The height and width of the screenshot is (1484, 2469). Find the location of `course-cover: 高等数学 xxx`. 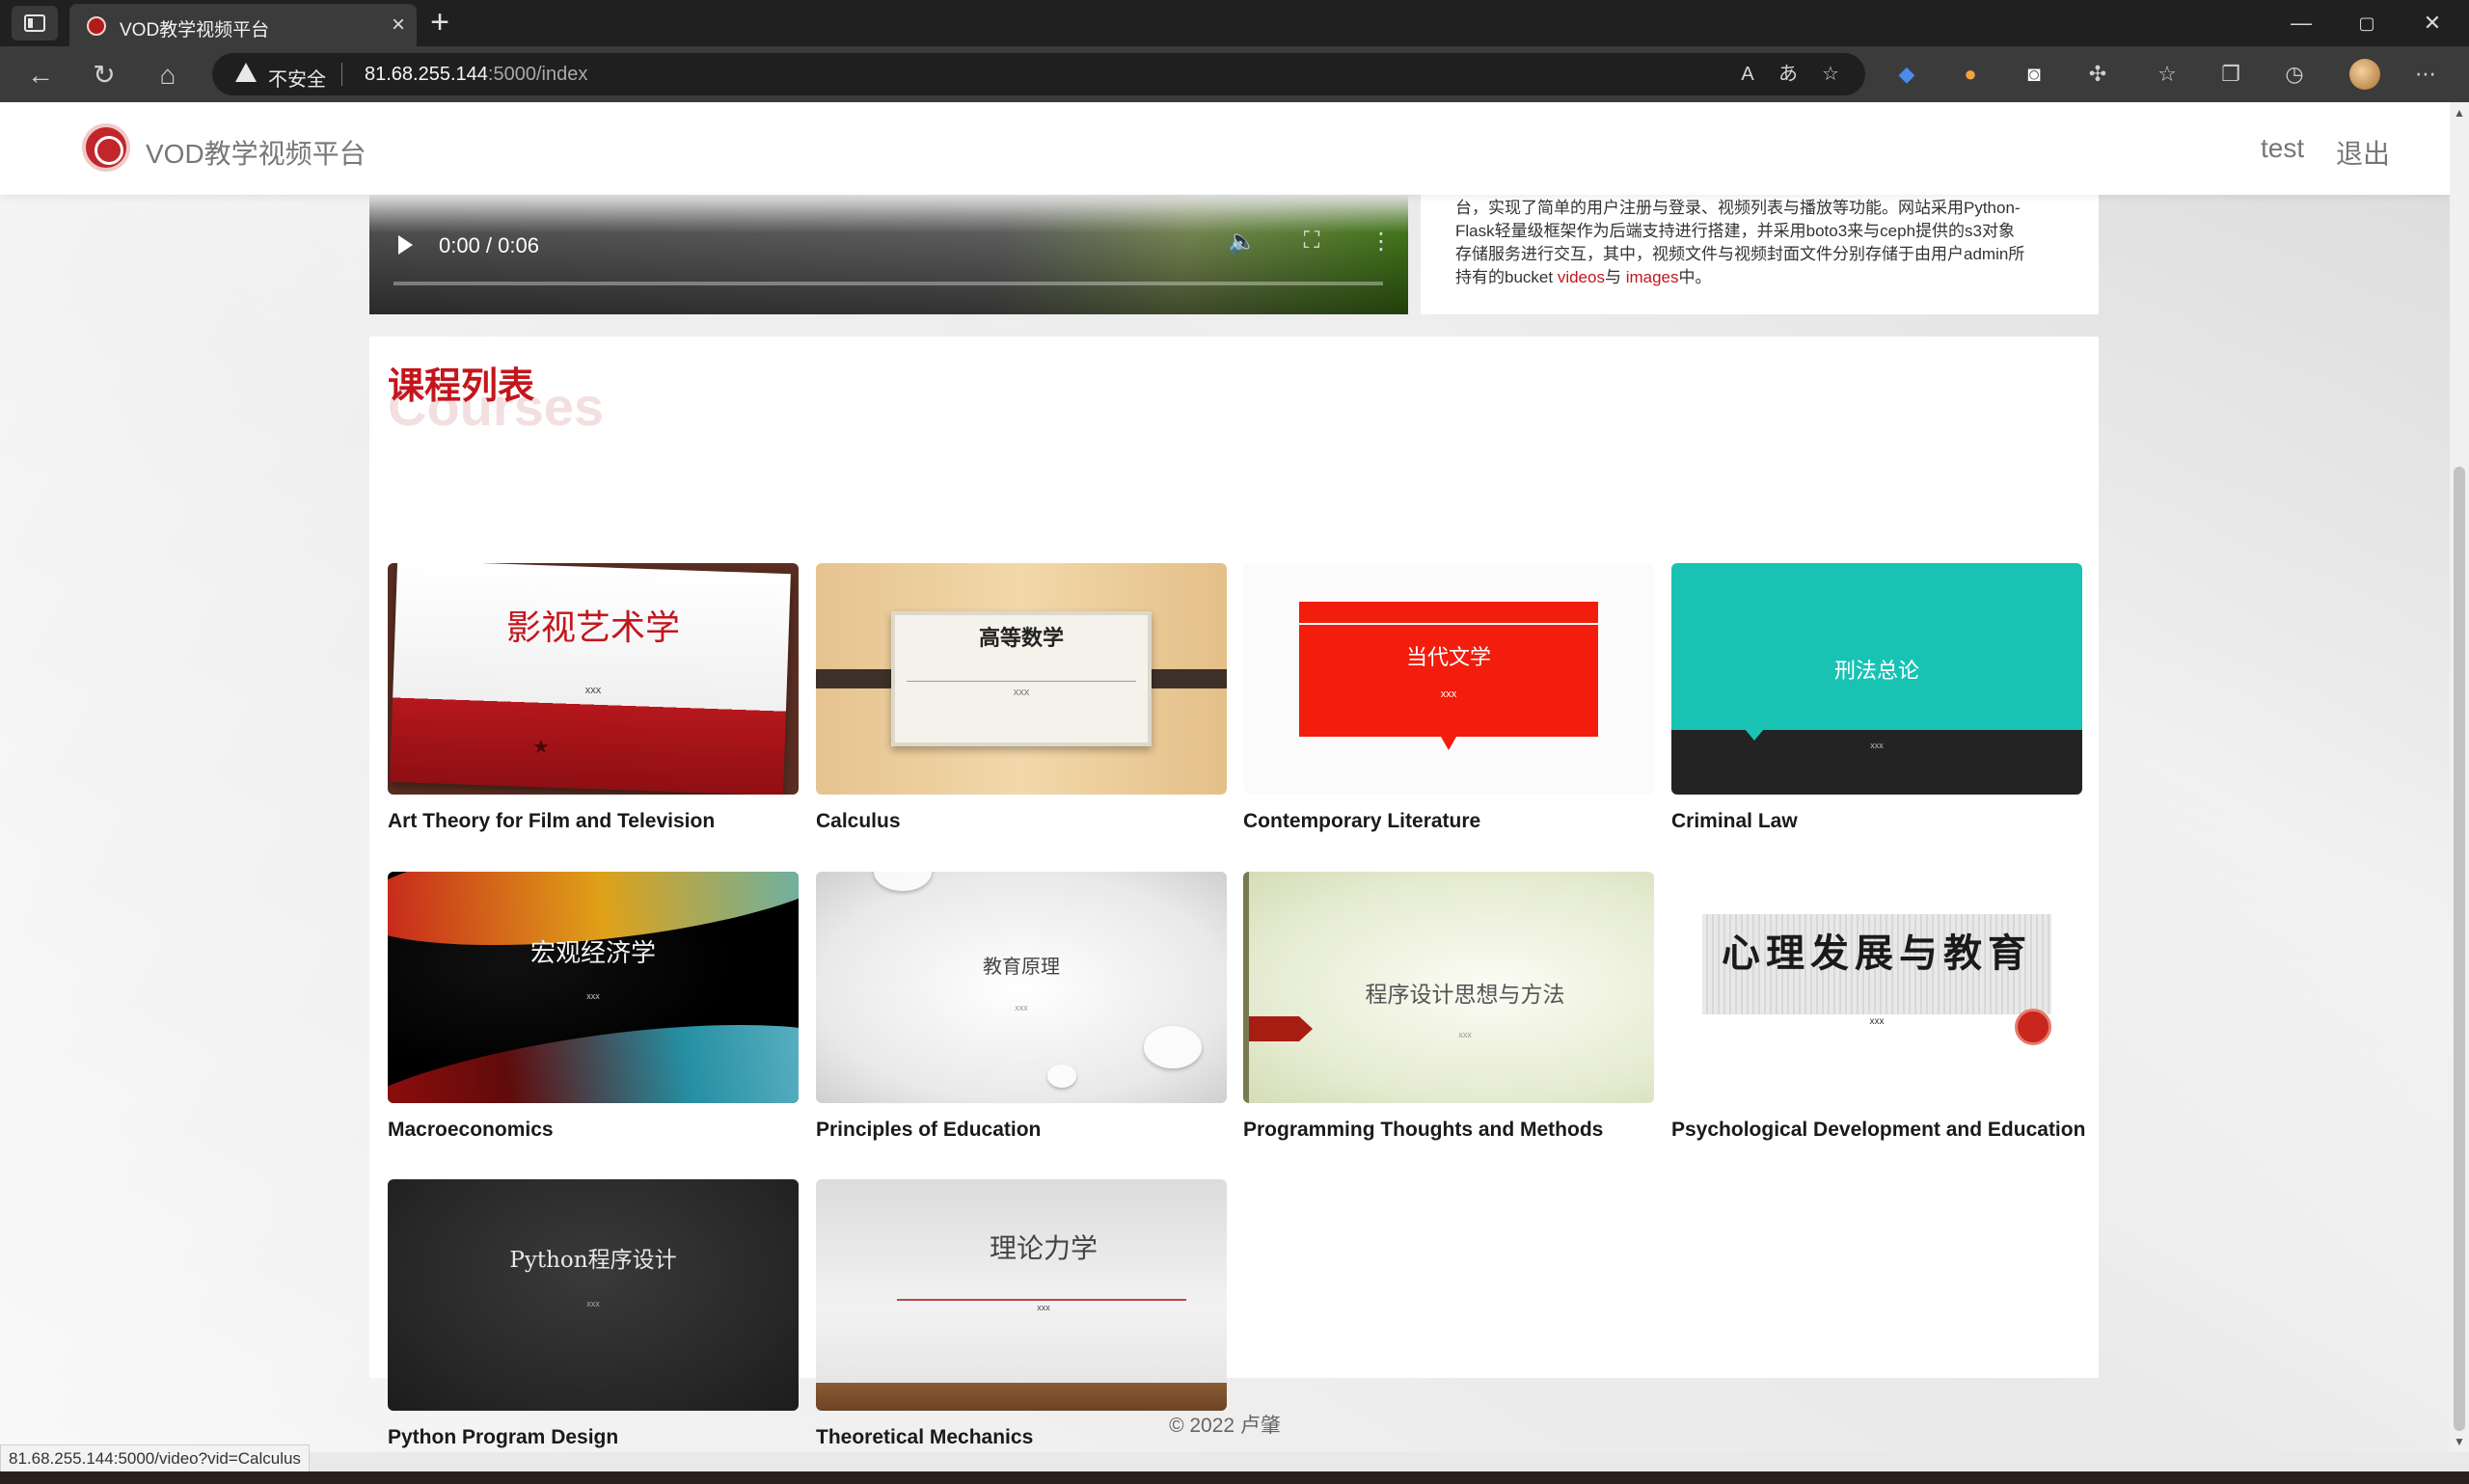

course-cover: 高等数学 xxx is located at coordinates (1022, 679).